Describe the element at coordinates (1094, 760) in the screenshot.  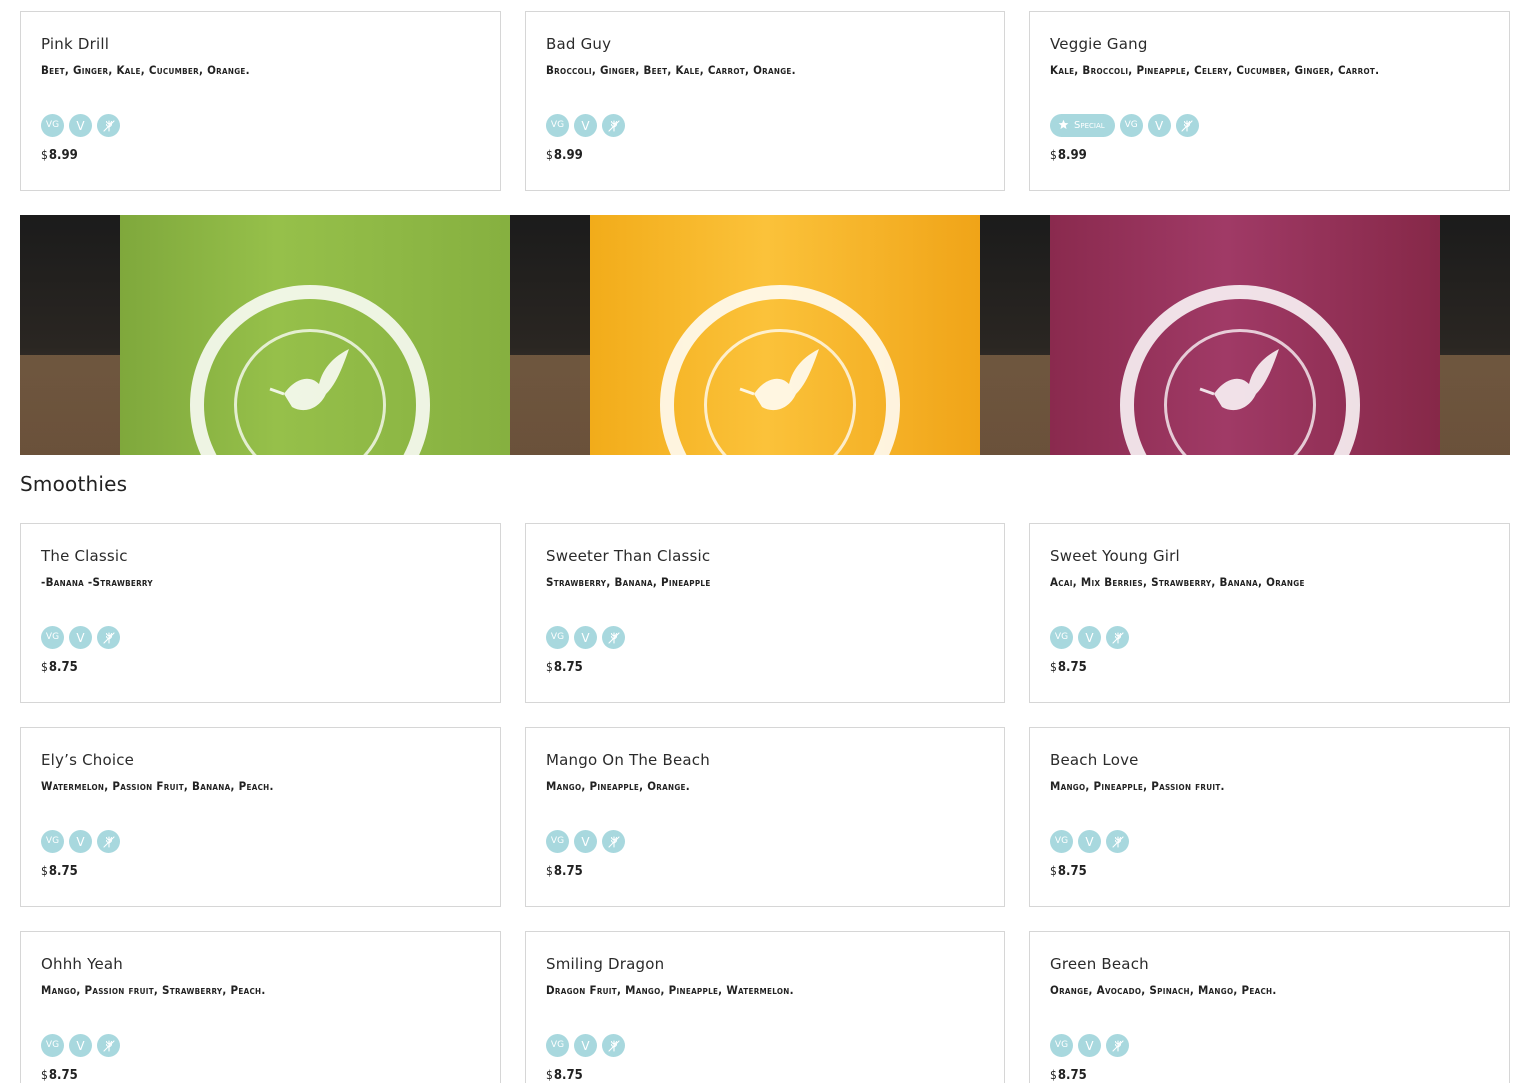
I see `menu-item-name: Beach Love` at that location.